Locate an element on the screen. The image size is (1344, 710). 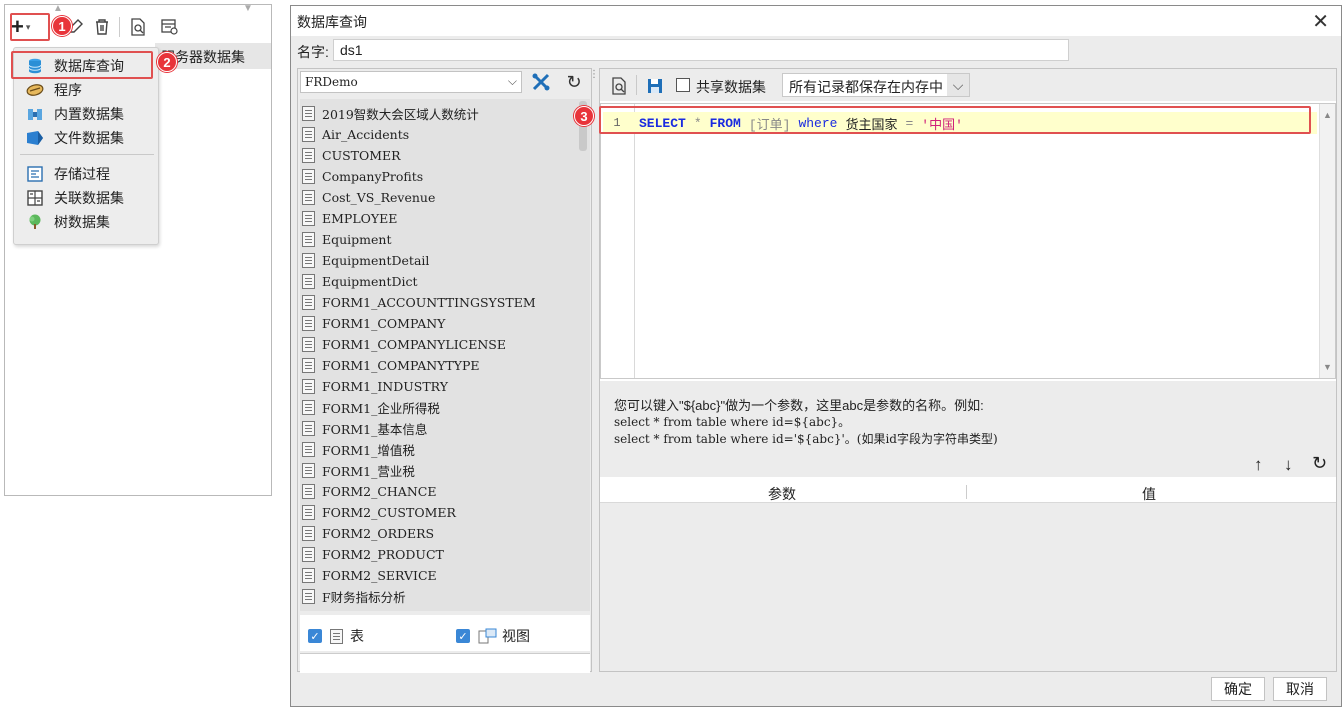
table-list-item: FORM1_ACCOUNTTINGSYSTEM is located at coordinates (419, 302).